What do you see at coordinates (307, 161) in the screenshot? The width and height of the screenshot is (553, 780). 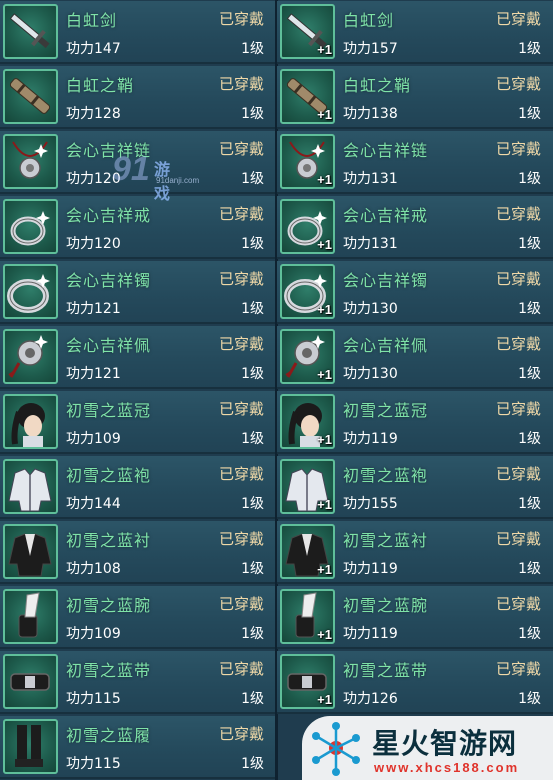 I see `necklace-icon: +1` at bounding box center [307, 161].